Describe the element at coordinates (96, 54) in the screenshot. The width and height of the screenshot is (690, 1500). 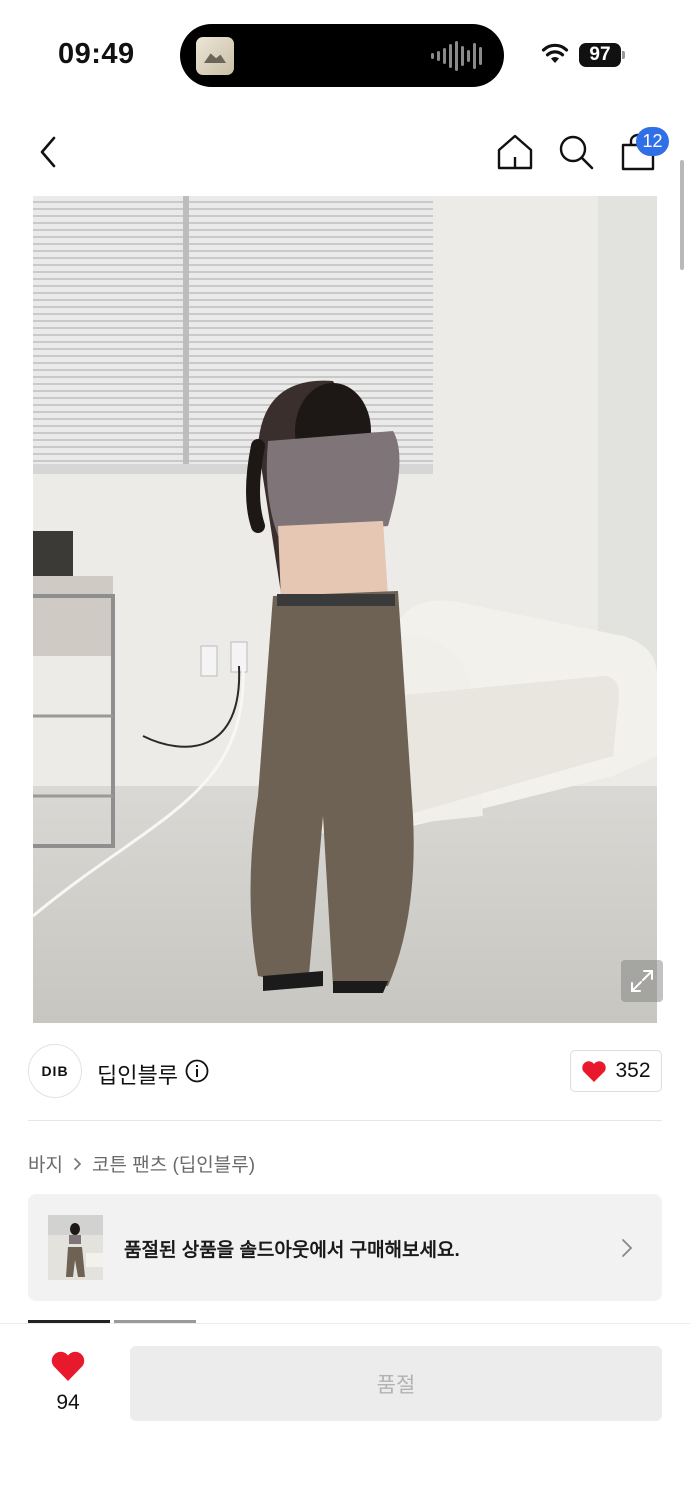
I see `status-time: 09:49` at that location.